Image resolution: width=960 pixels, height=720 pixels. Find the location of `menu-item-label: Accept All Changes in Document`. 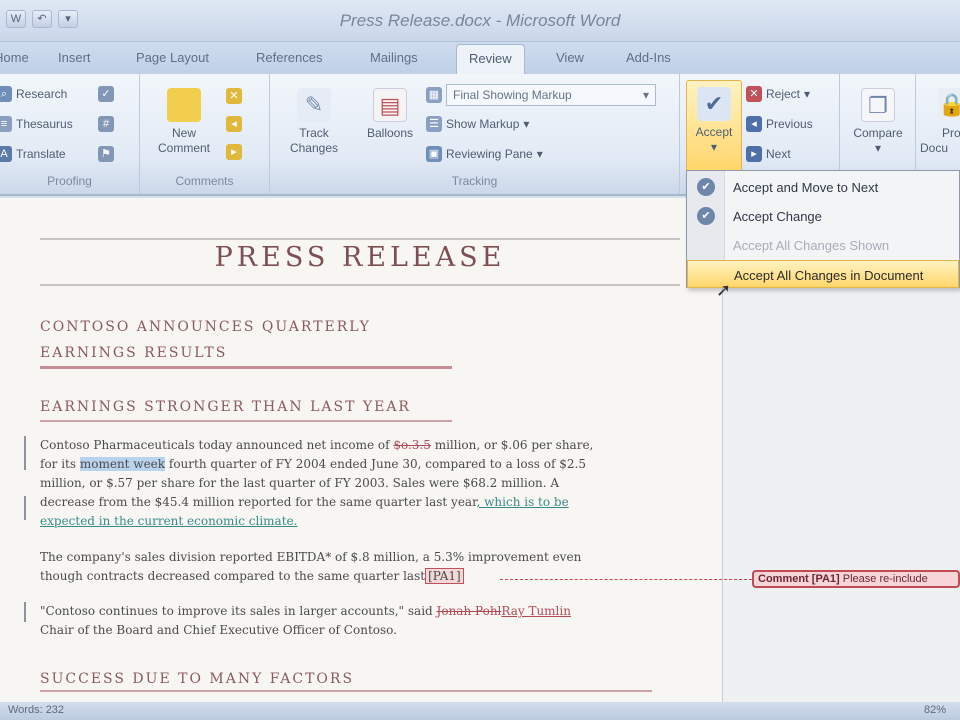

menu-item-label: Accept All Changes in Document is located at coordinates (829, 275).